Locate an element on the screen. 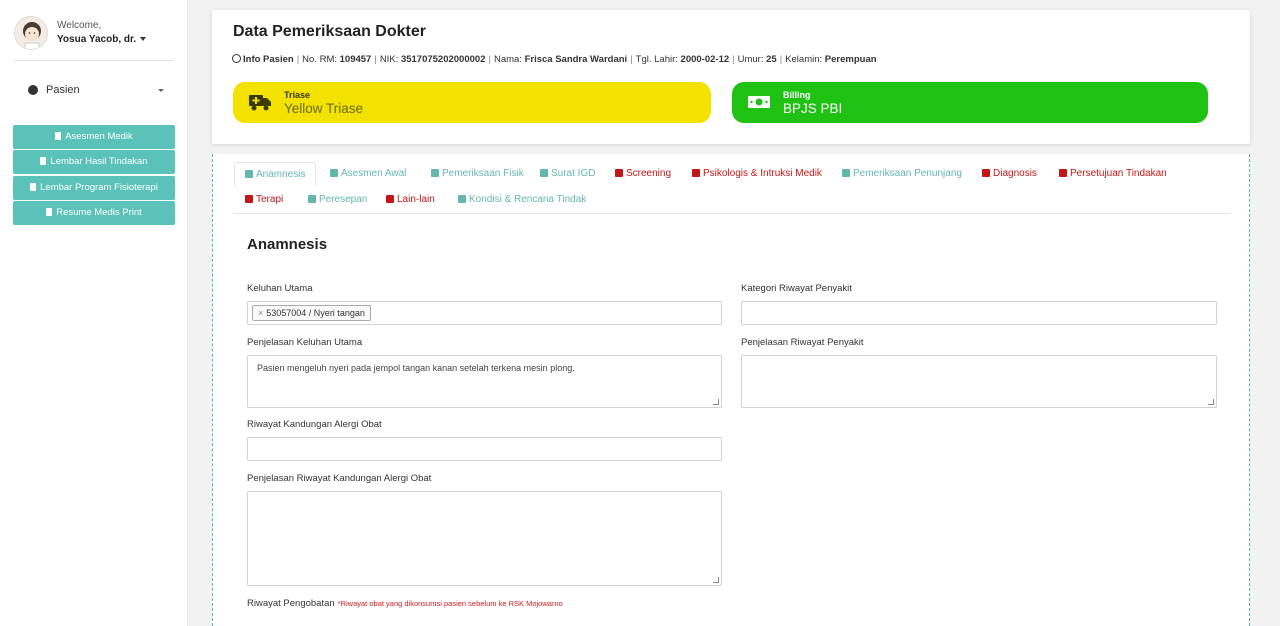  nik-label: NIK: is located at coordinates (389, 59).